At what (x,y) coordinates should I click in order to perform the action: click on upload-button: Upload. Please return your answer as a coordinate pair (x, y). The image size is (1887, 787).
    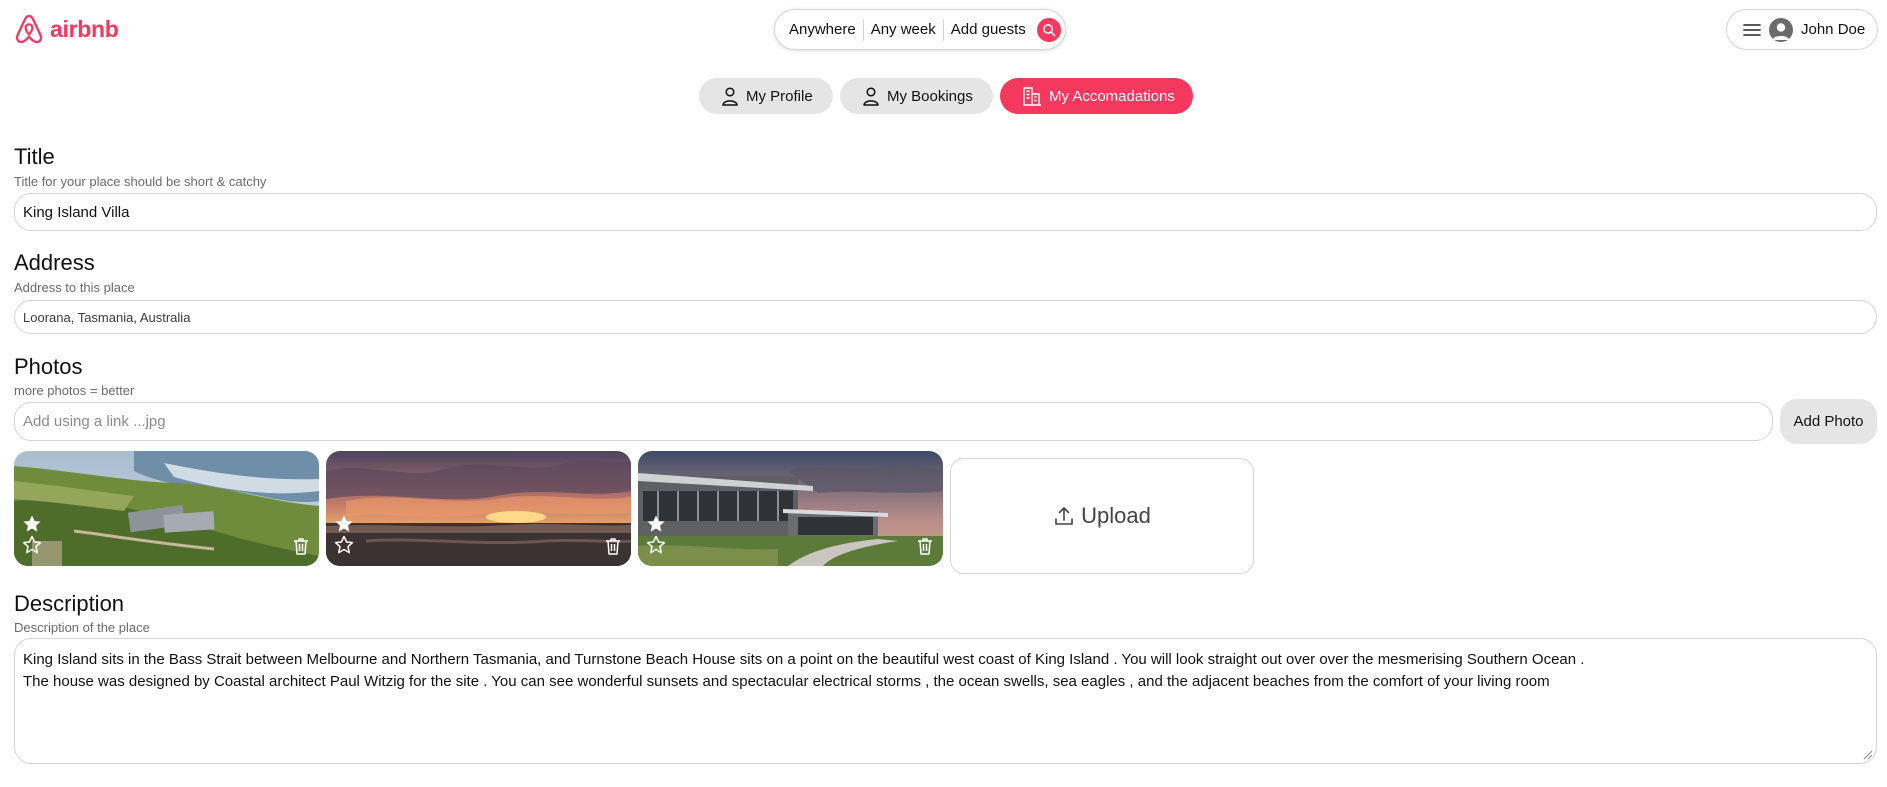
    Looking at the image, I should click on (1102, 516).